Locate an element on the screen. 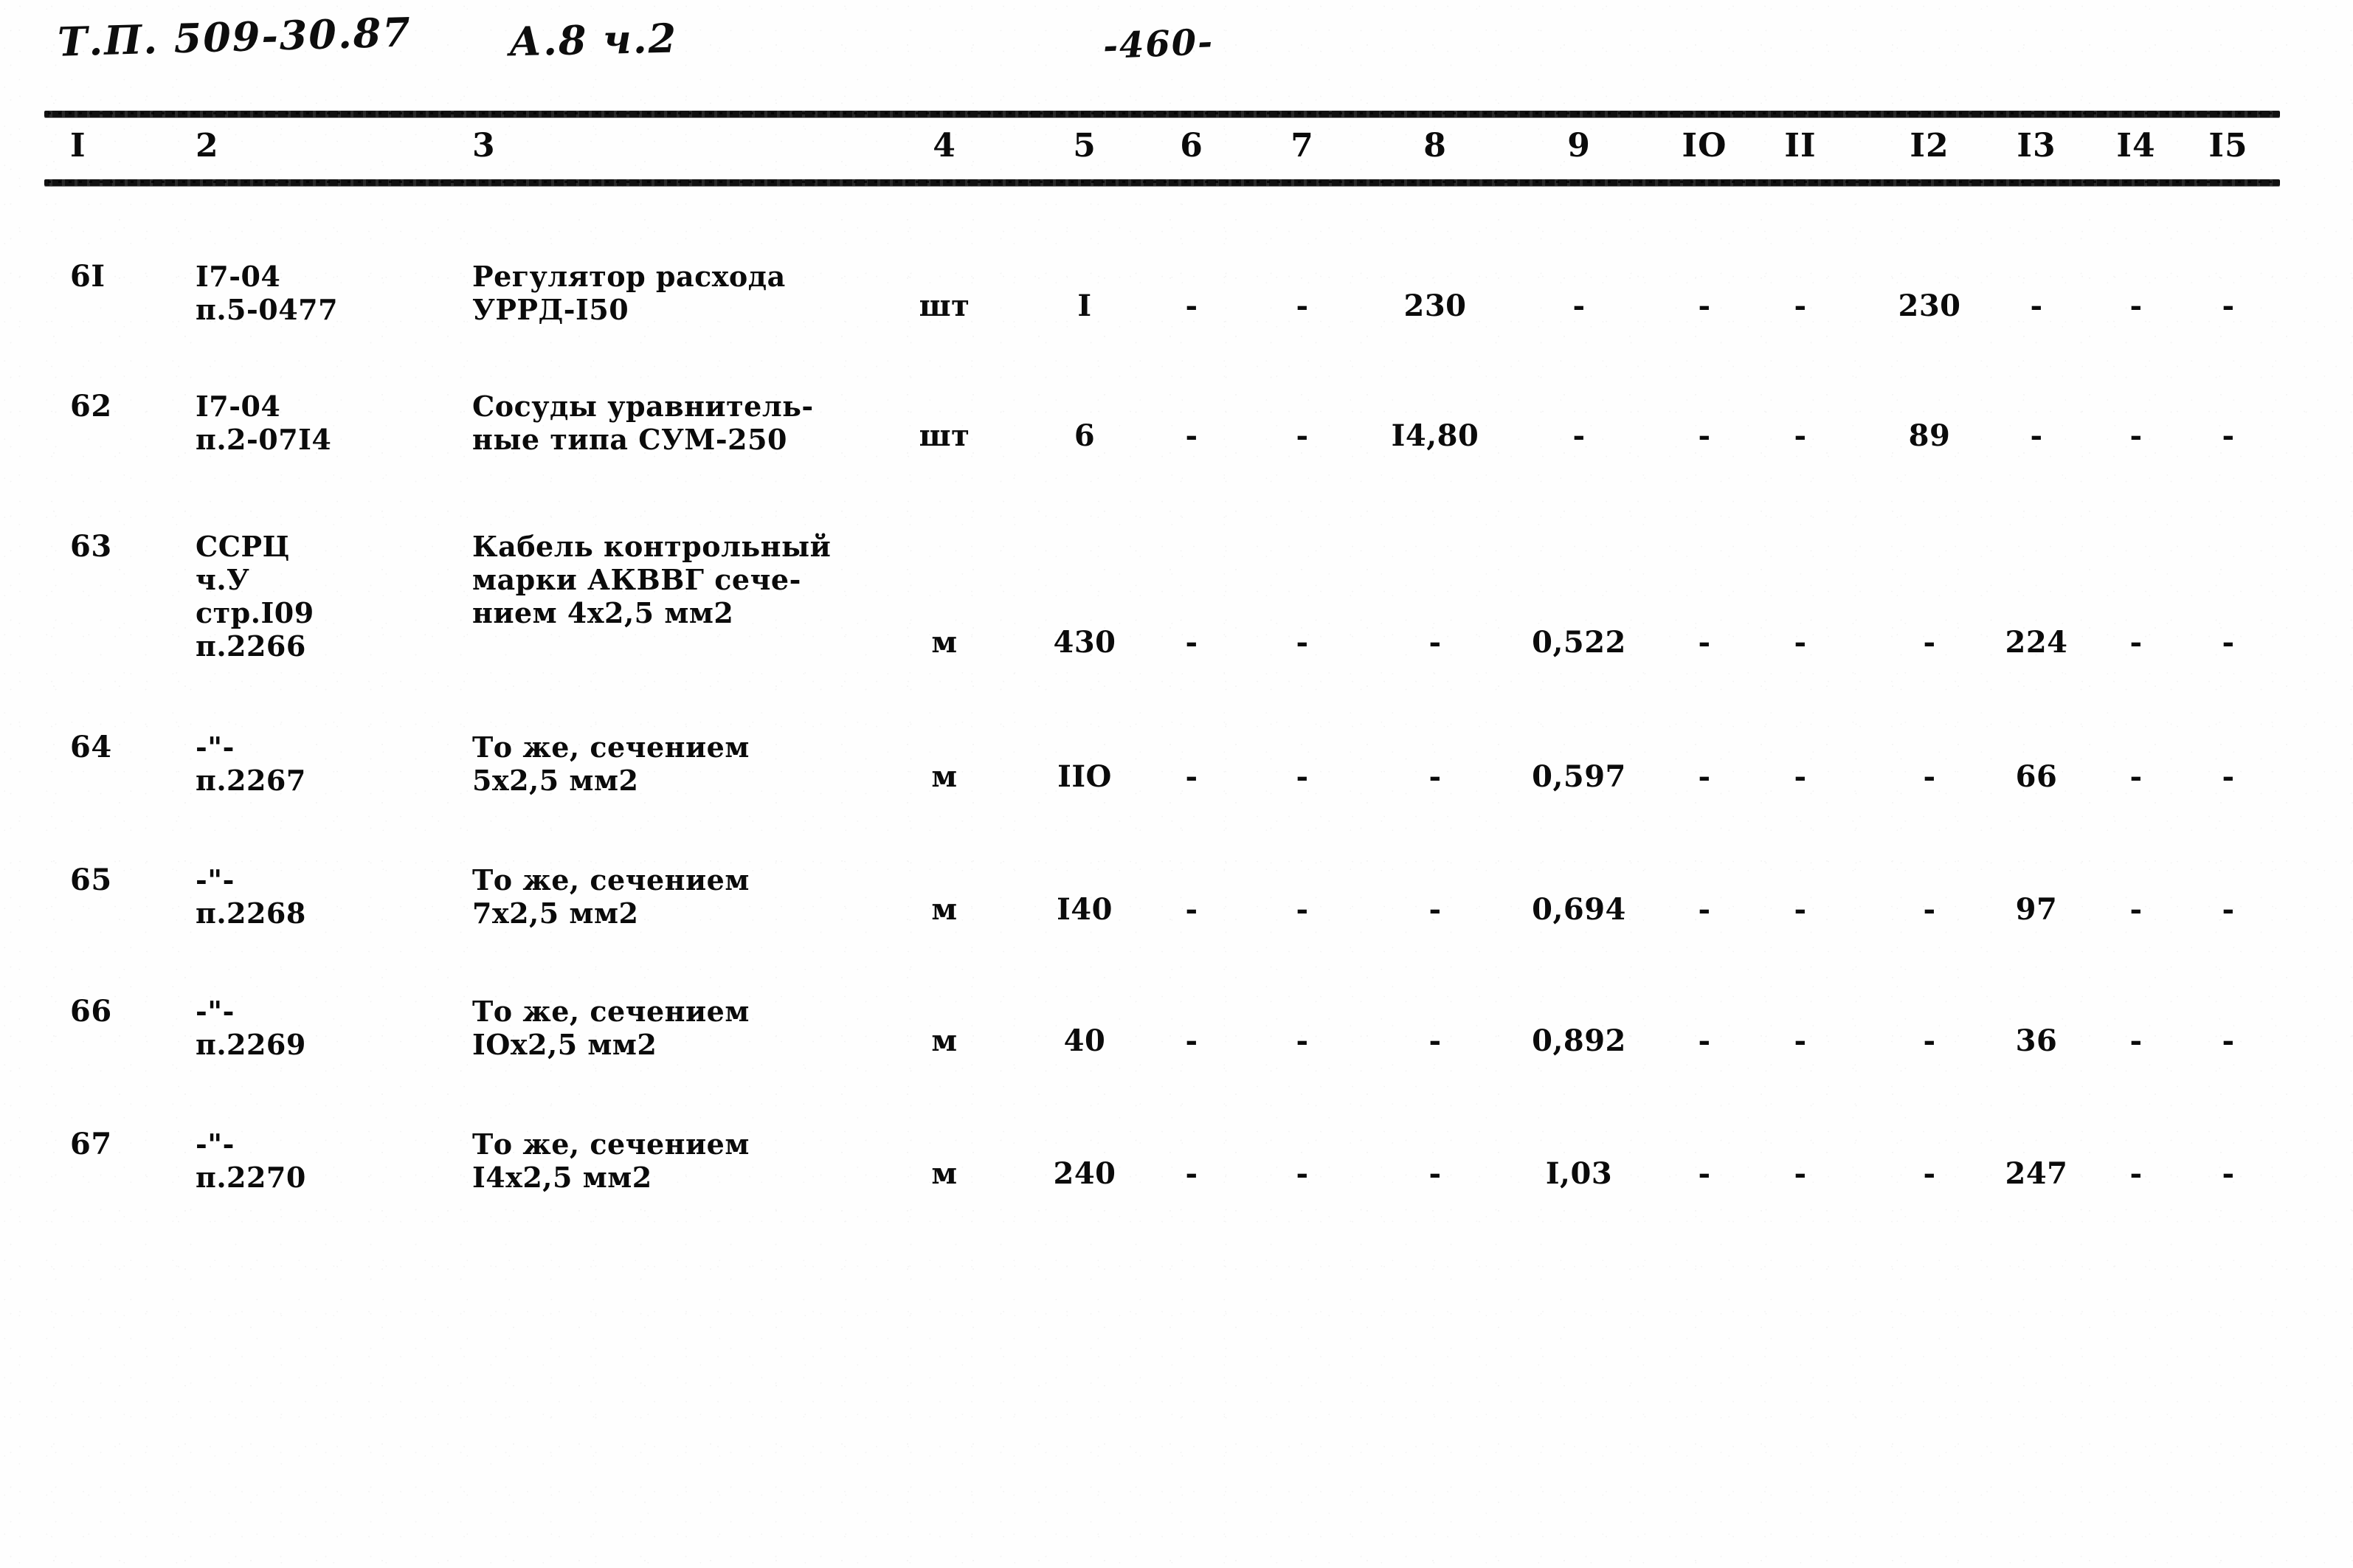  column-header-5: 5 is located at coordinates (1084, 146).